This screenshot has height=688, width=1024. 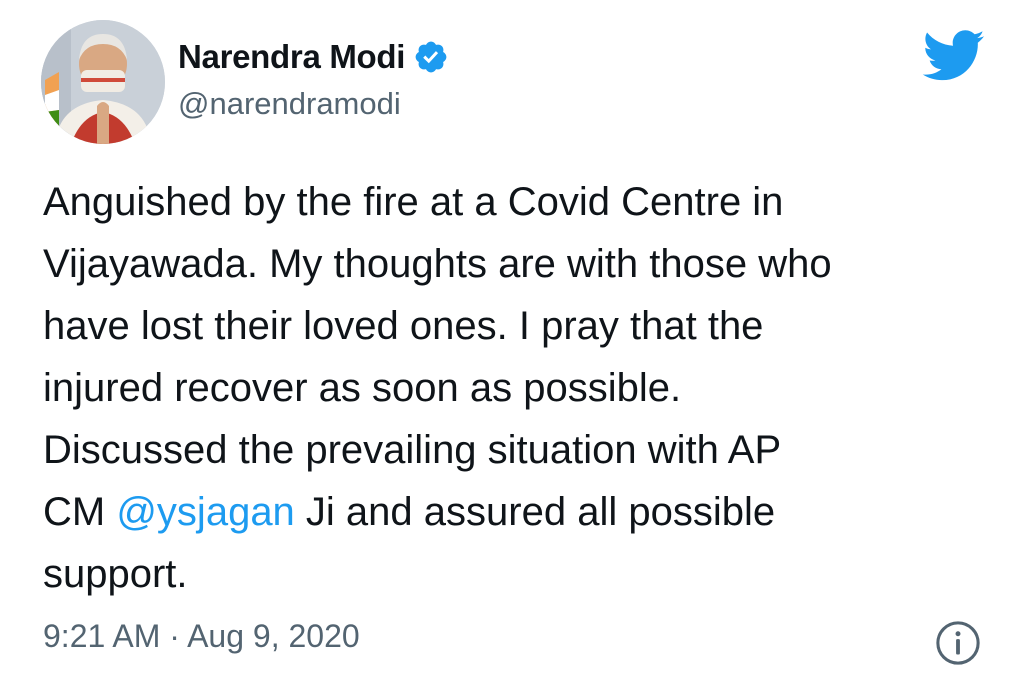 What do you see at coordinates (535, 512) in the screenshot?
I see `tweet-text-fragment: Ji and assured all possible` at bounding box center [535, 512].